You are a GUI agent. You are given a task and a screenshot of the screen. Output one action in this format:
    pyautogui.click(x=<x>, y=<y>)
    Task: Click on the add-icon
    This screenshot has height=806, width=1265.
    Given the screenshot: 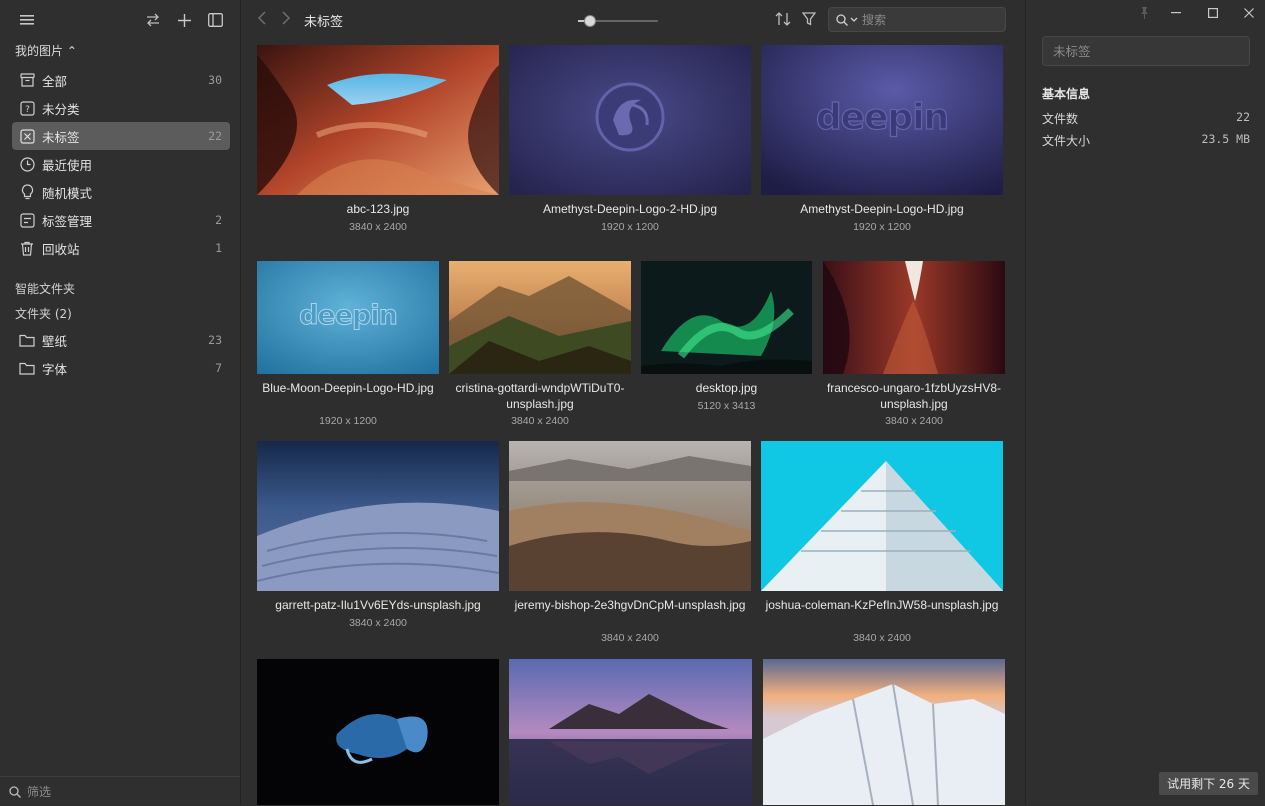 What is the action you would take?
    pyautogui.click(x=184, y=20)
    